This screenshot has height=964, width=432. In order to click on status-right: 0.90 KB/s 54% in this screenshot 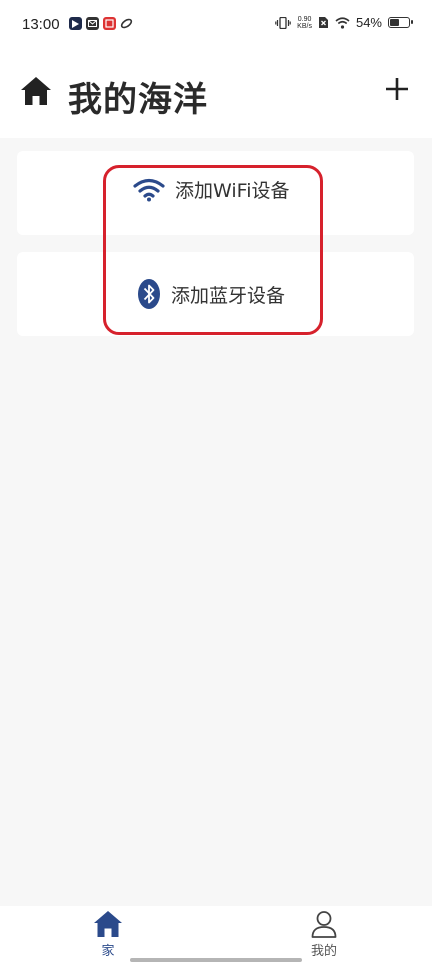, I will do `click(344, 22)`.